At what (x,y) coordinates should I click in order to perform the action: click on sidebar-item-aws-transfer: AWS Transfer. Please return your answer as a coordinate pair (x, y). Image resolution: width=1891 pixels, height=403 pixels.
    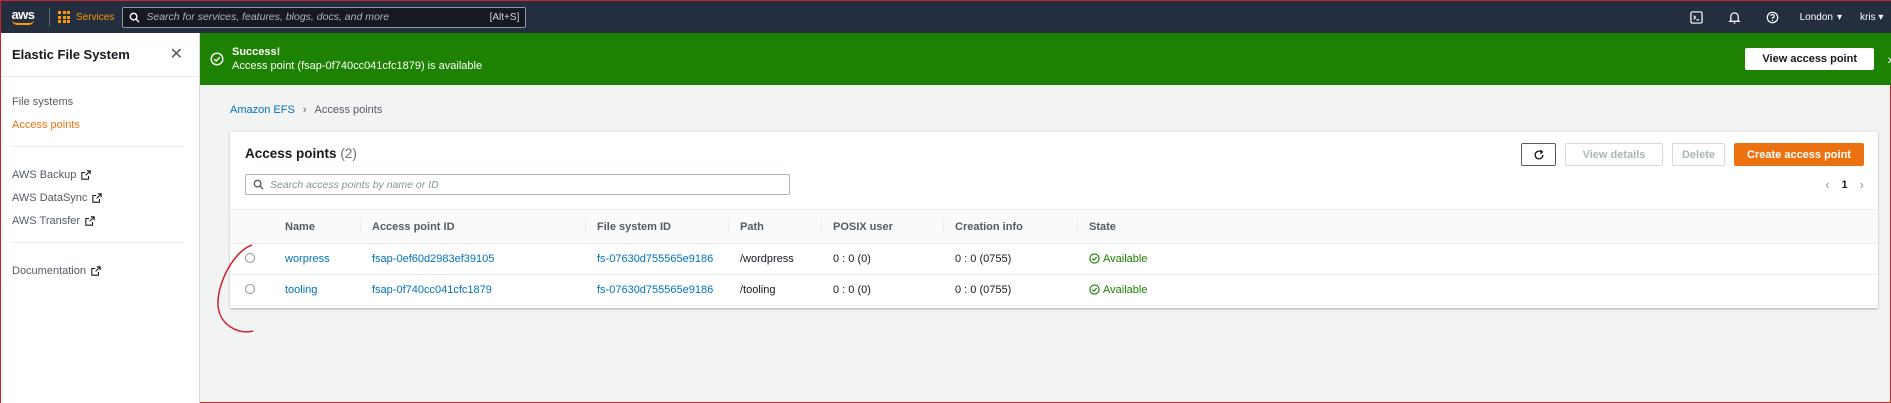
    Looking at the image, I should click on (100, 220).